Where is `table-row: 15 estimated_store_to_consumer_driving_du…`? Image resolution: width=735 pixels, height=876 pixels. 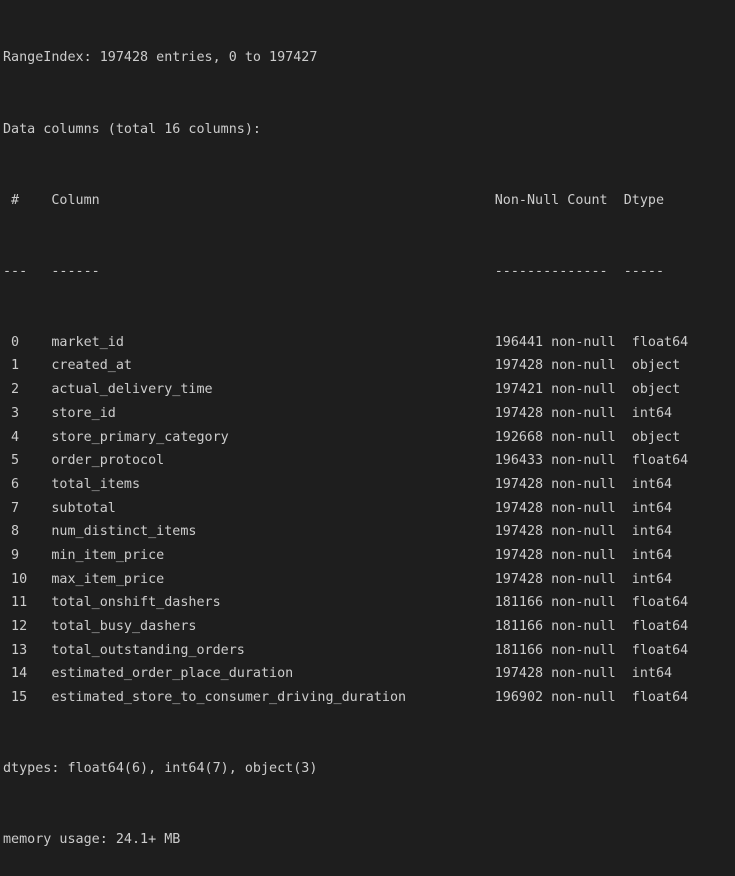
table-row: 15 estimated_store_to_consumer_driving_du… is located at coordinates (369, 698).